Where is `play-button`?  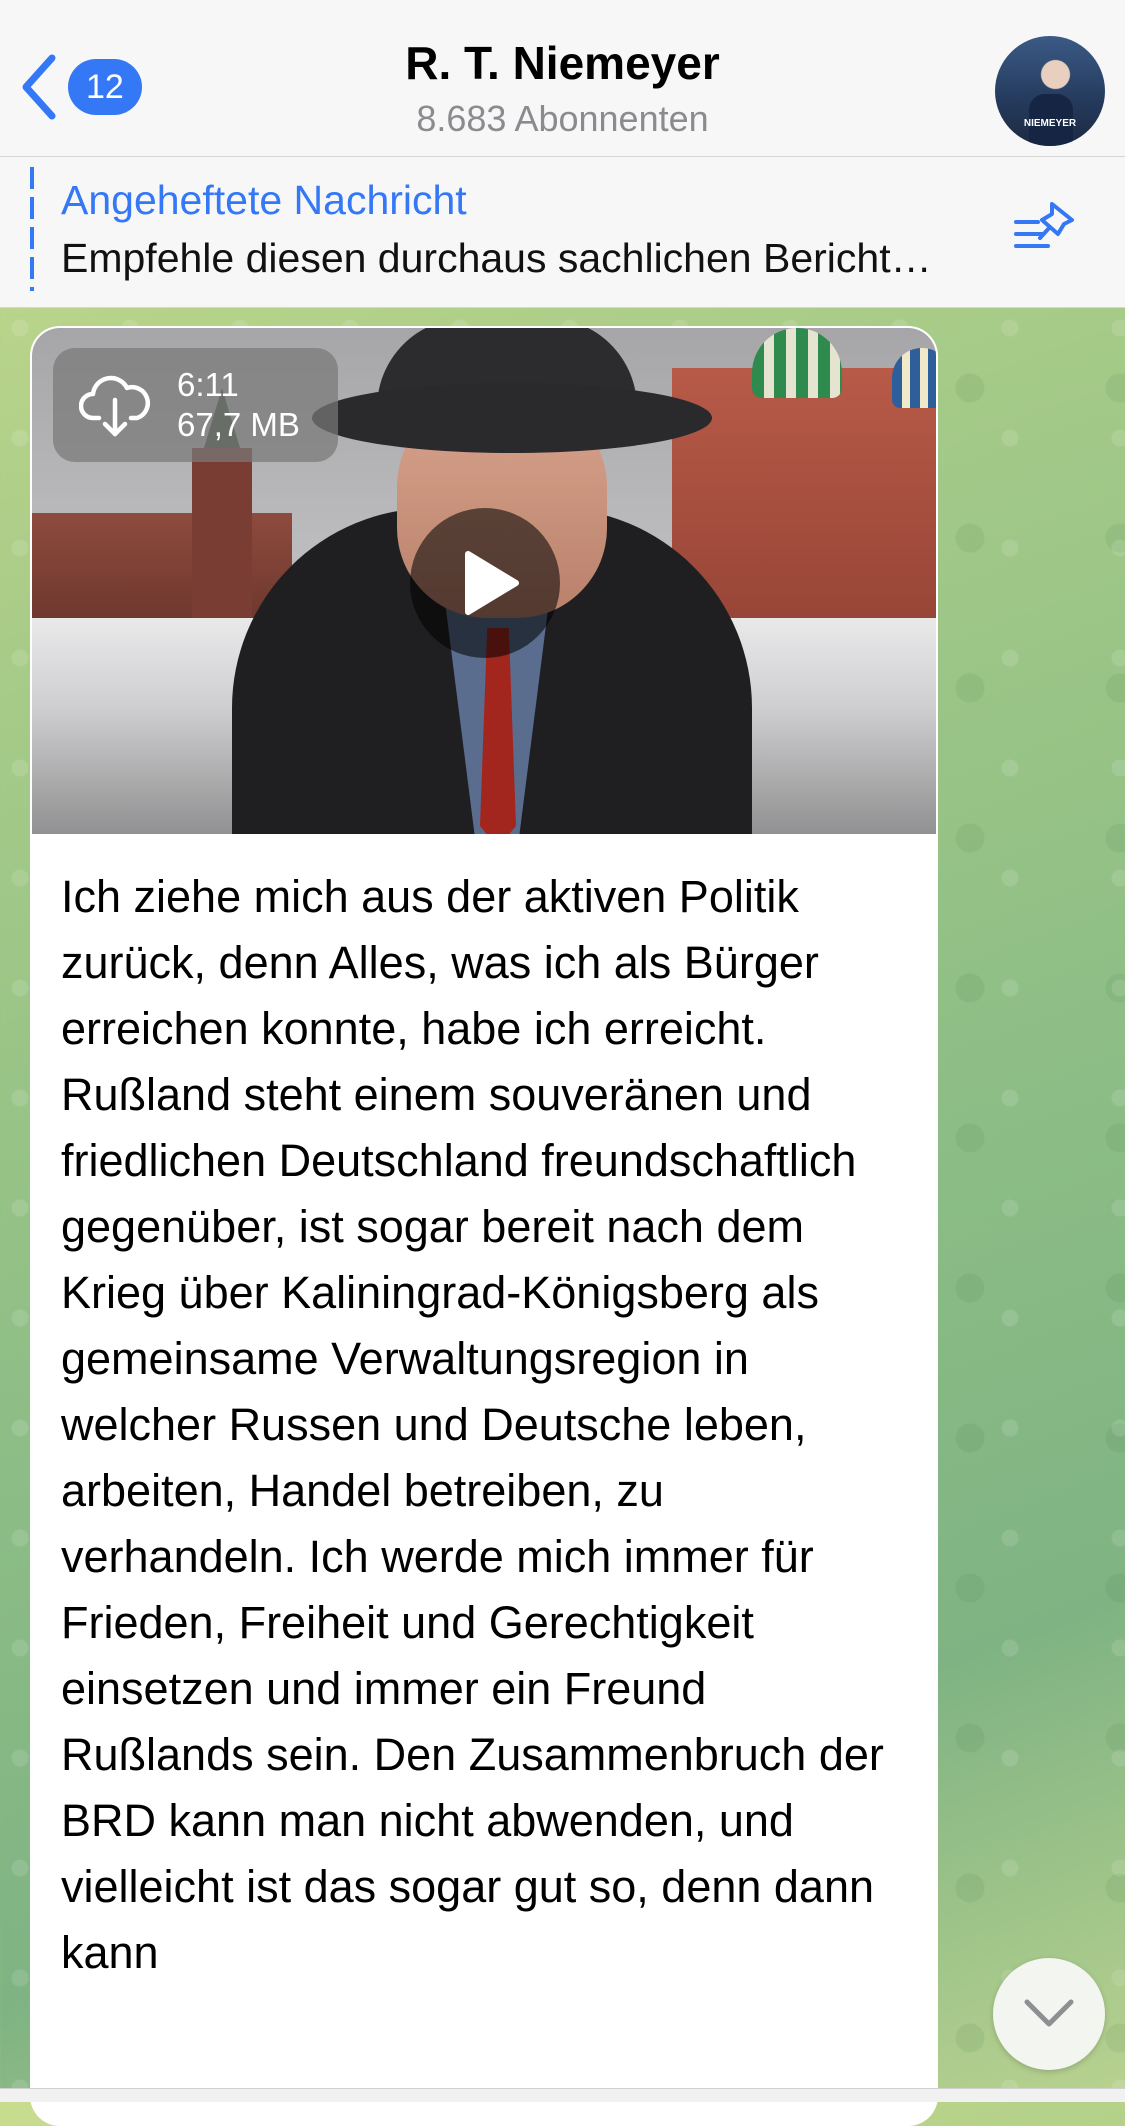
play-button is located at coordinates (485, 583).